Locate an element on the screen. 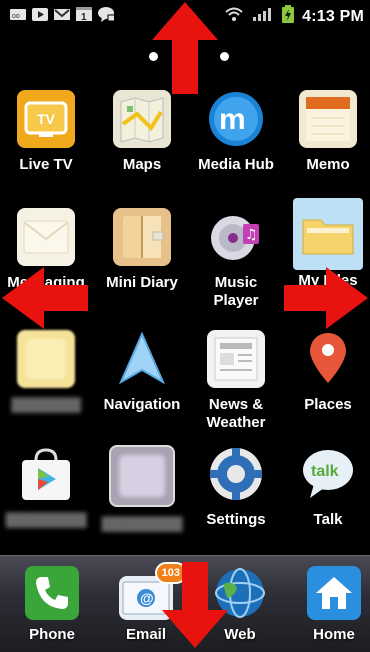 The image size is (370, 652). voicemail-icon: oo is located at coordinates (18, 14).